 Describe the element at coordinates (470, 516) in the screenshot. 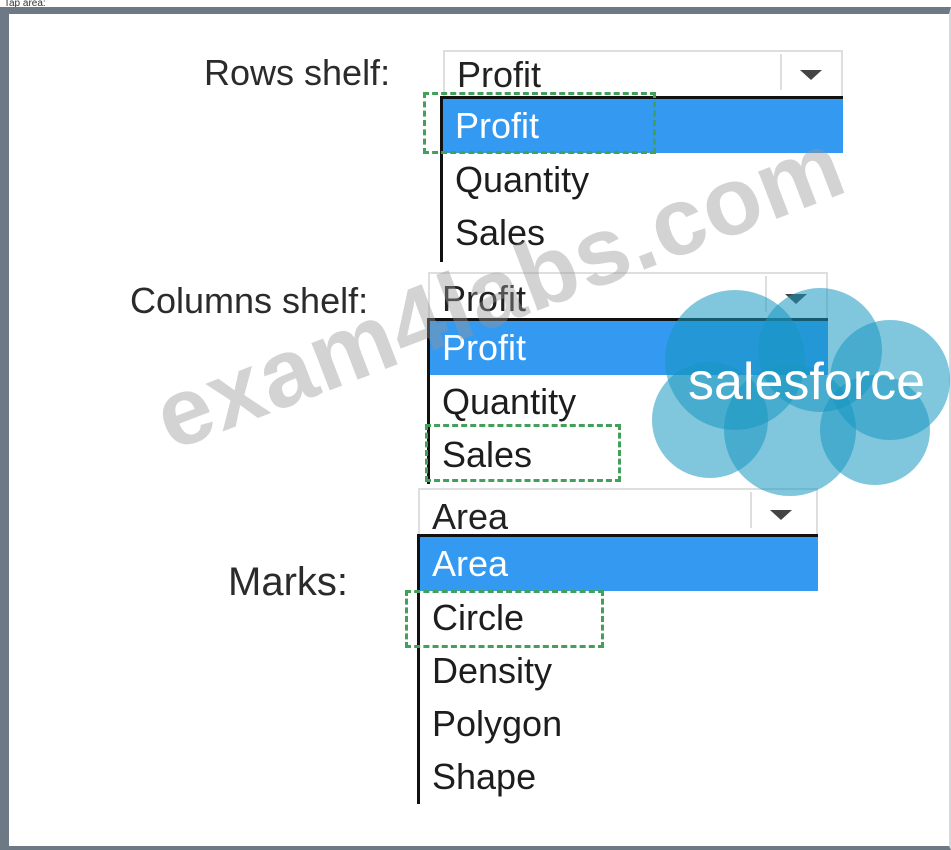

I see `marks-selected-value: Area` at that location.